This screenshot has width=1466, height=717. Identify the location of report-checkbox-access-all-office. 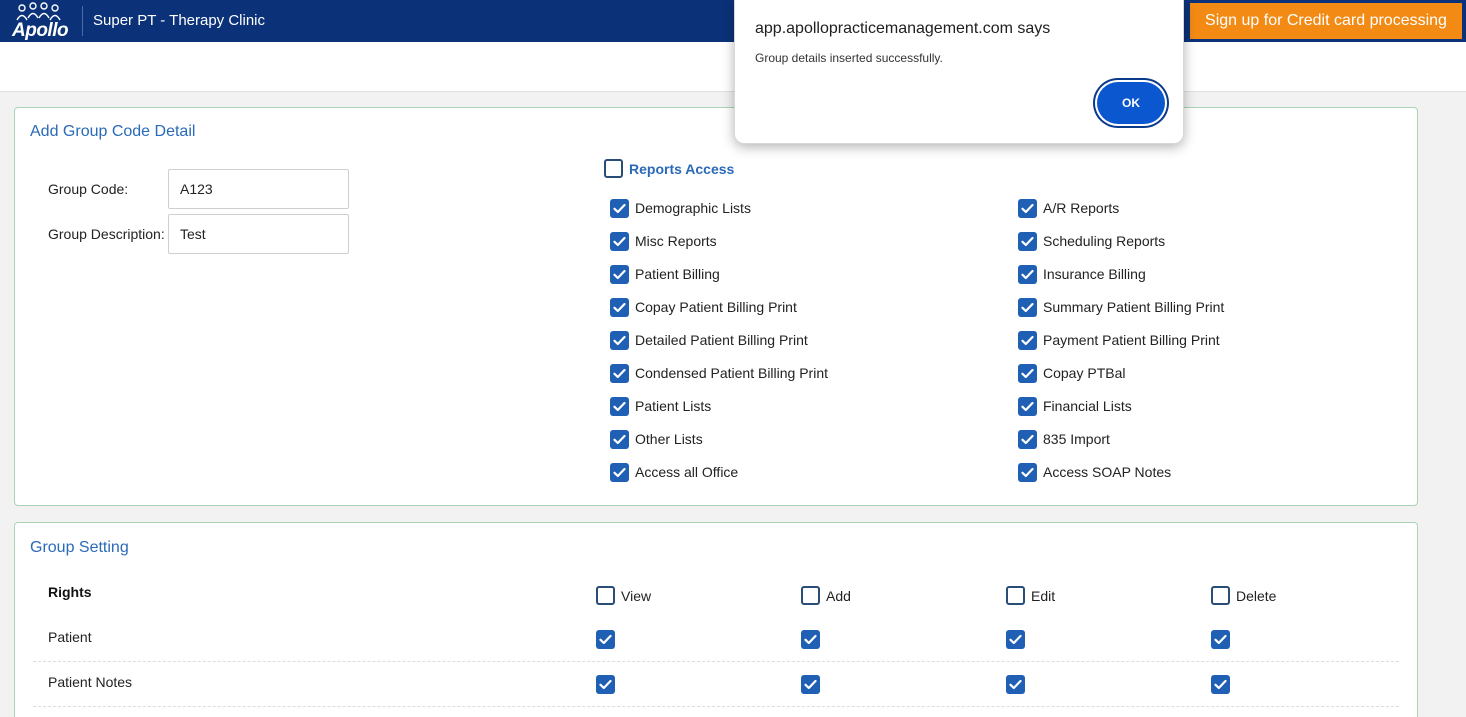
(619, 472).